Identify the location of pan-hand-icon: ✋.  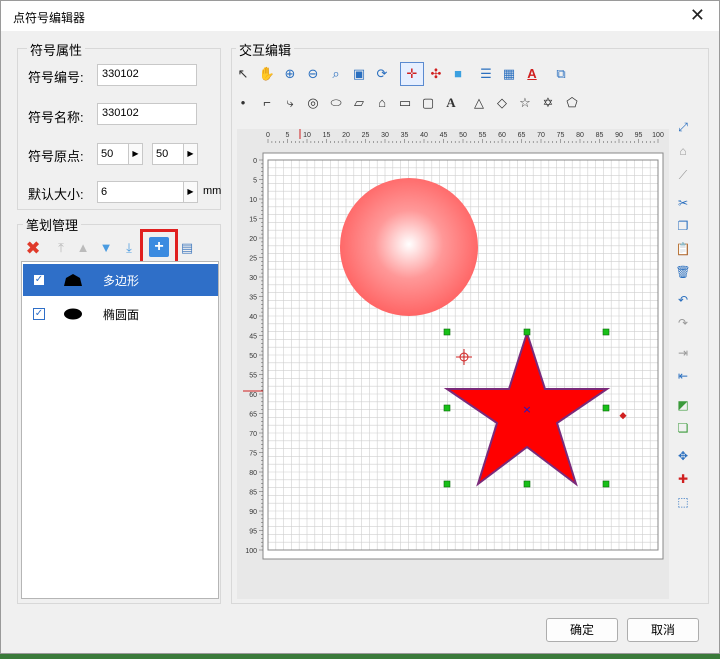
(267, 74).